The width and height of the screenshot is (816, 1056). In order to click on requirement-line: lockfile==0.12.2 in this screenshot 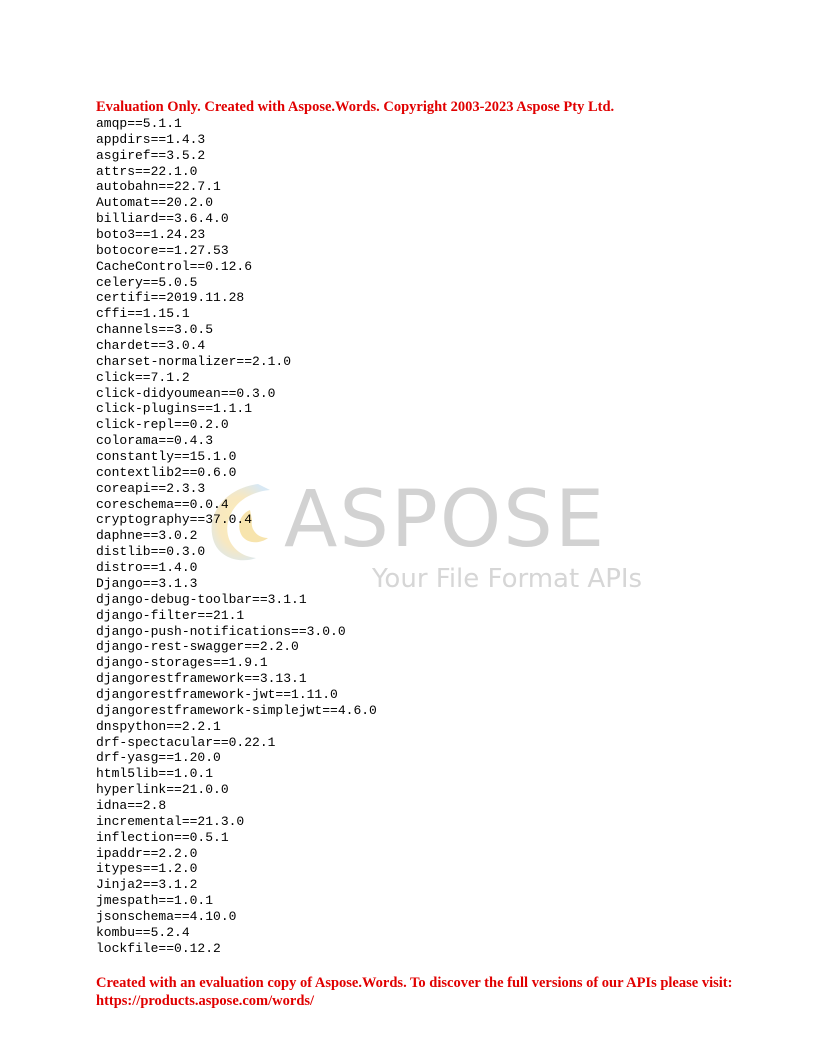, I will do `click(158, 948)`.